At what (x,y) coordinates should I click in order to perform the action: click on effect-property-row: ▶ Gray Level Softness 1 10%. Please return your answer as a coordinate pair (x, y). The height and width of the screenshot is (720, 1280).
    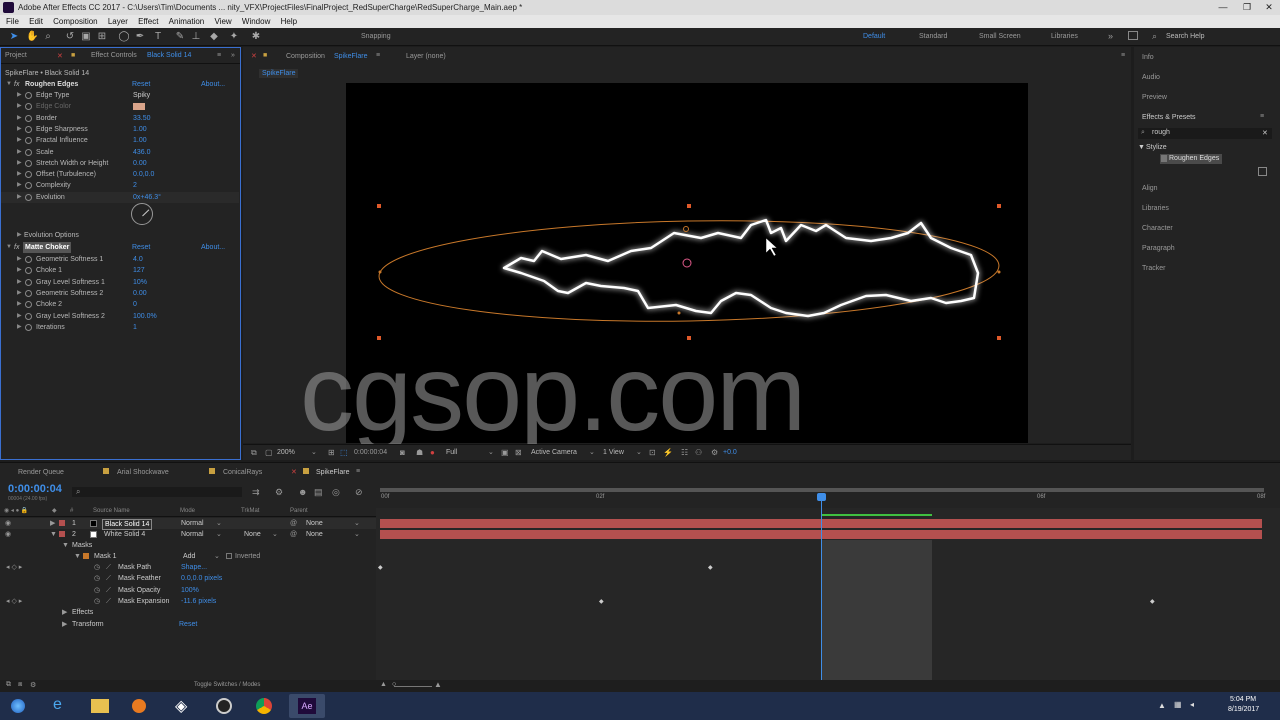
    Looking at the image, I should click on (120, 282).